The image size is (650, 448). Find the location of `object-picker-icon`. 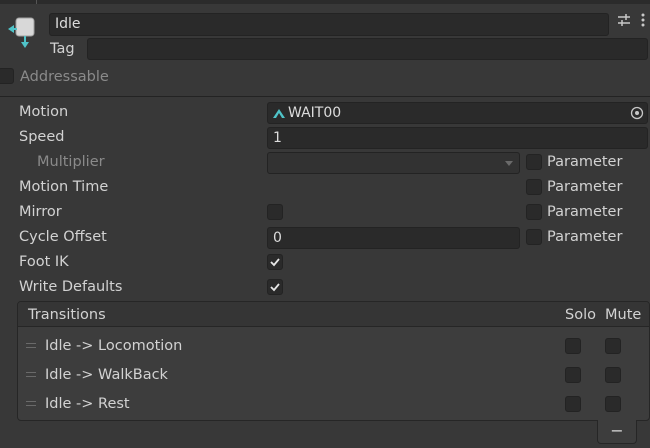

object-picker-icon is located at coordinates (637, 113).